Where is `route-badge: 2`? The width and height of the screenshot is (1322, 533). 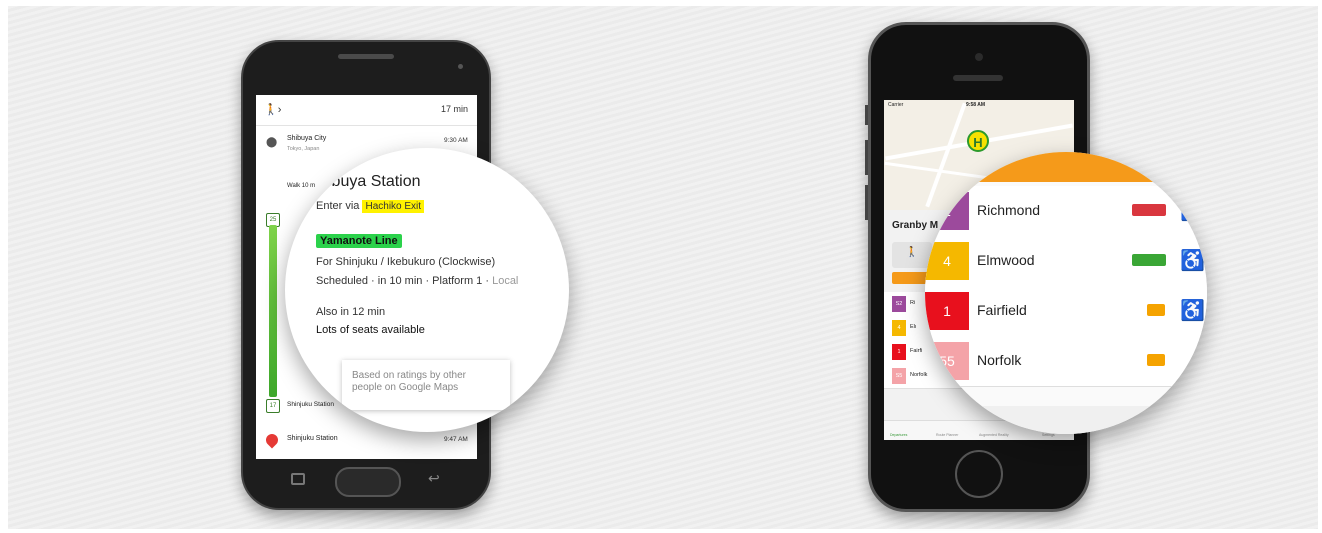
route-badge: 2 is located at coordinates (947, 211).